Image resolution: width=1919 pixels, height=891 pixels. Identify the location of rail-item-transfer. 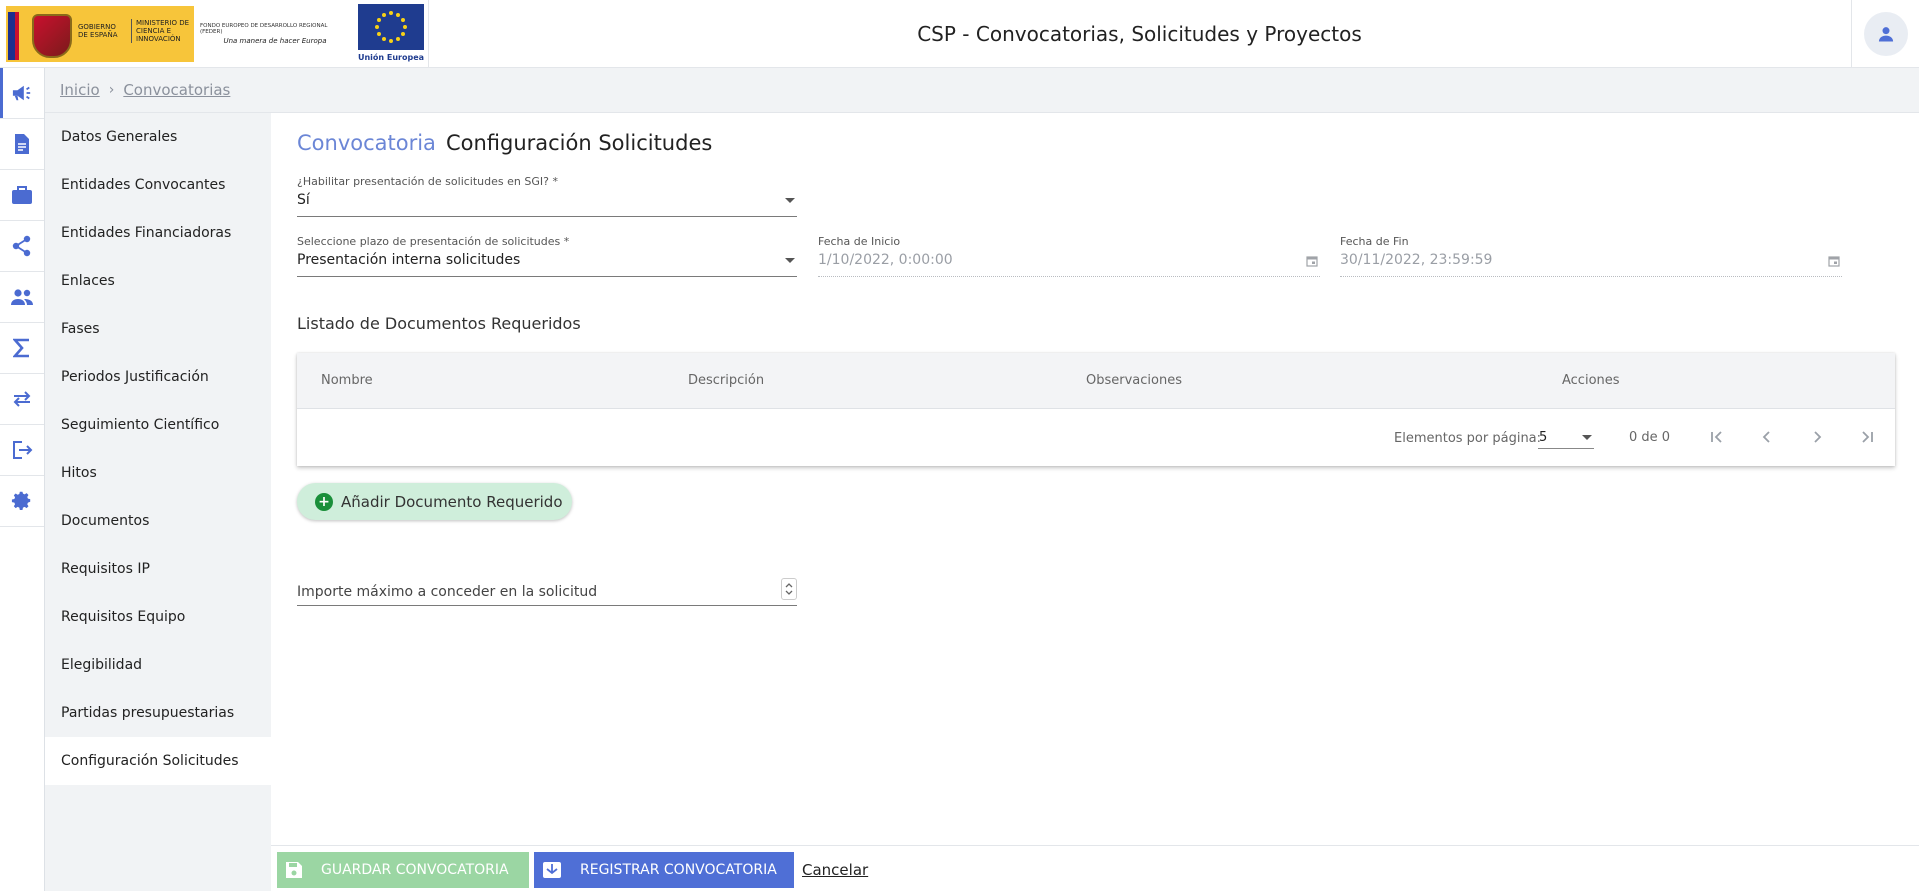
(22, 399).